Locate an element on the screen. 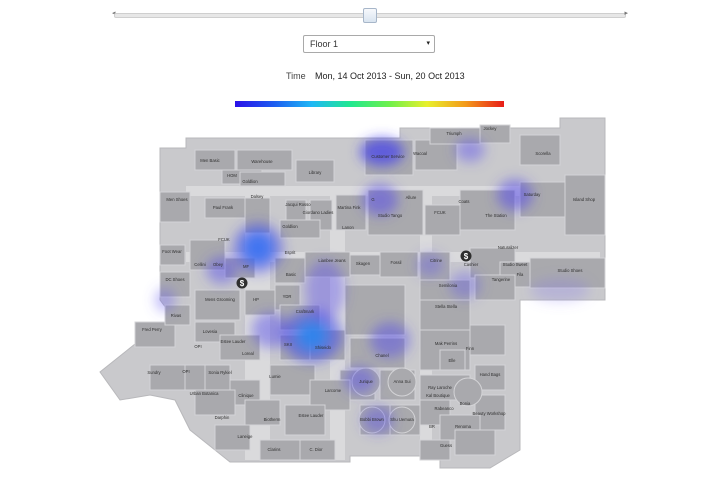  store-label: Library is located at coordinates (316, 172).